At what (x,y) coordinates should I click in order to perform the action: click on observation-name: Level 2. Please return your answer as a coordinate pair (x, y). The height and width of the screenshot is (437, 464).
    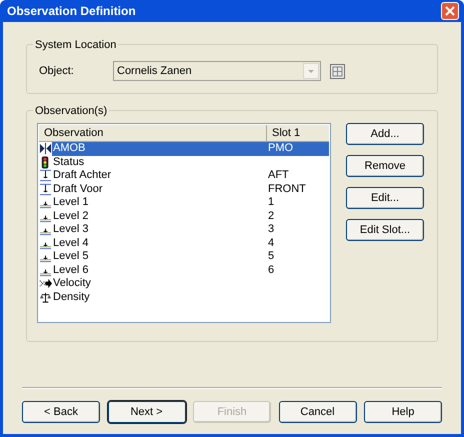
    Looking at the image, I should click on (71, 216).